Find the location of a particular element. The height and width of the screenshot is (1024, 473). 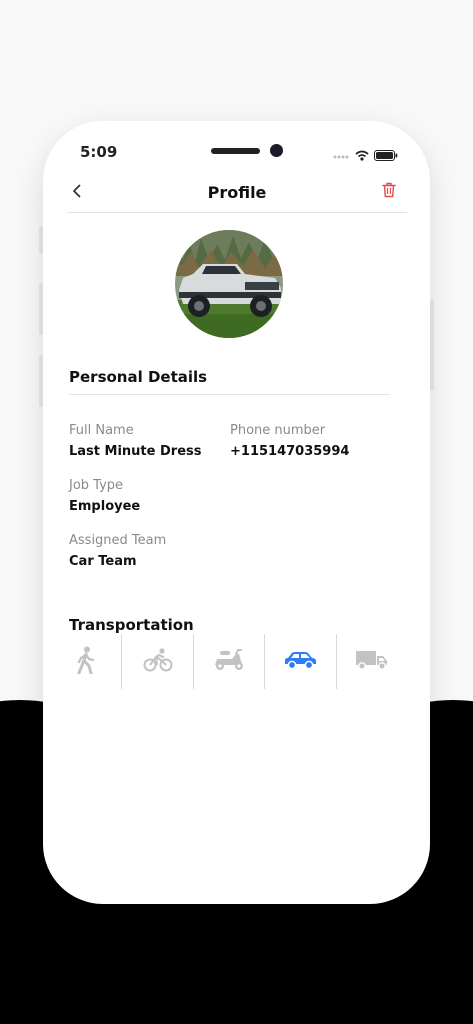

transportation-selector is located at coordinates (229, 661).